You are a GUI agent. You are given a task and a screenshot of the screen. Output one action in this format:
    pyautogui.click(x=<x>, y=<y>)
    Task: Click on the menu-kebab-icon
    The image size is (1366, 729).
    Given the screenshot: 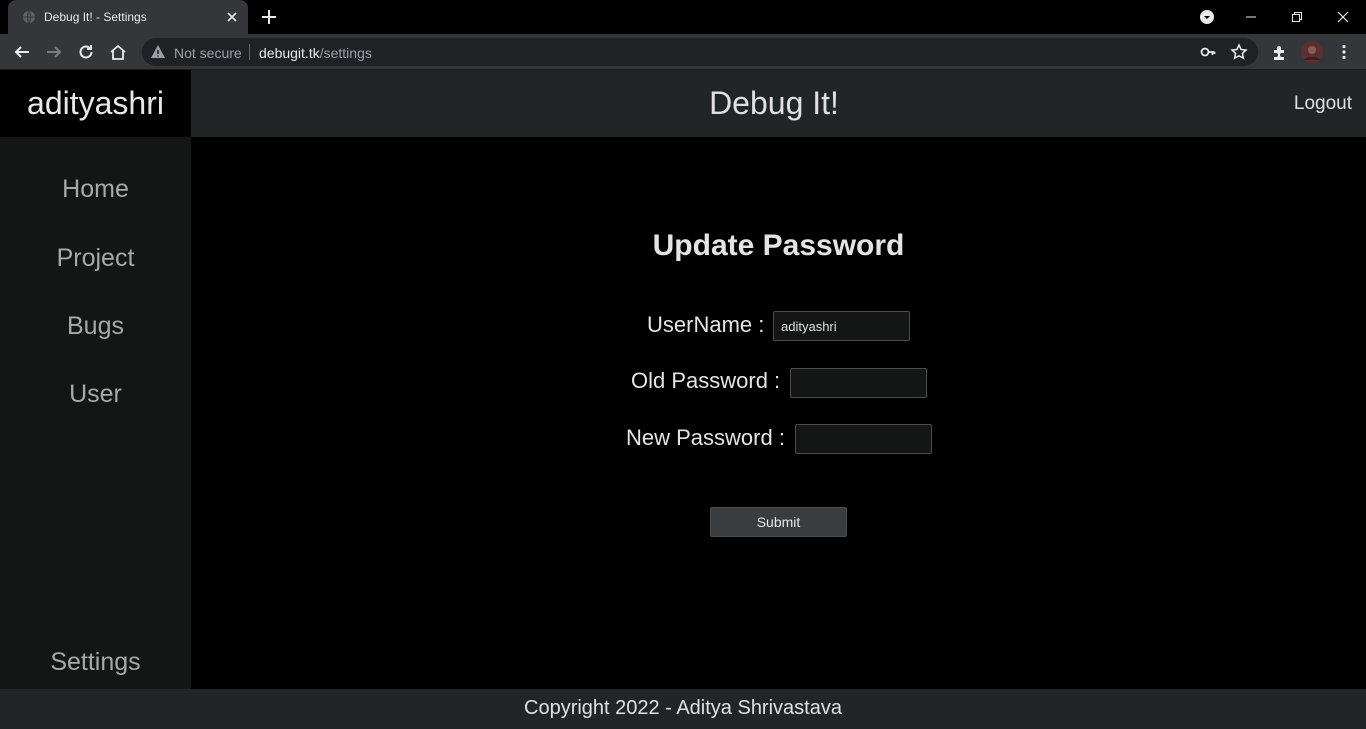 What is the action you would take?
    pyautogui.click(x=1344, y=52)
    